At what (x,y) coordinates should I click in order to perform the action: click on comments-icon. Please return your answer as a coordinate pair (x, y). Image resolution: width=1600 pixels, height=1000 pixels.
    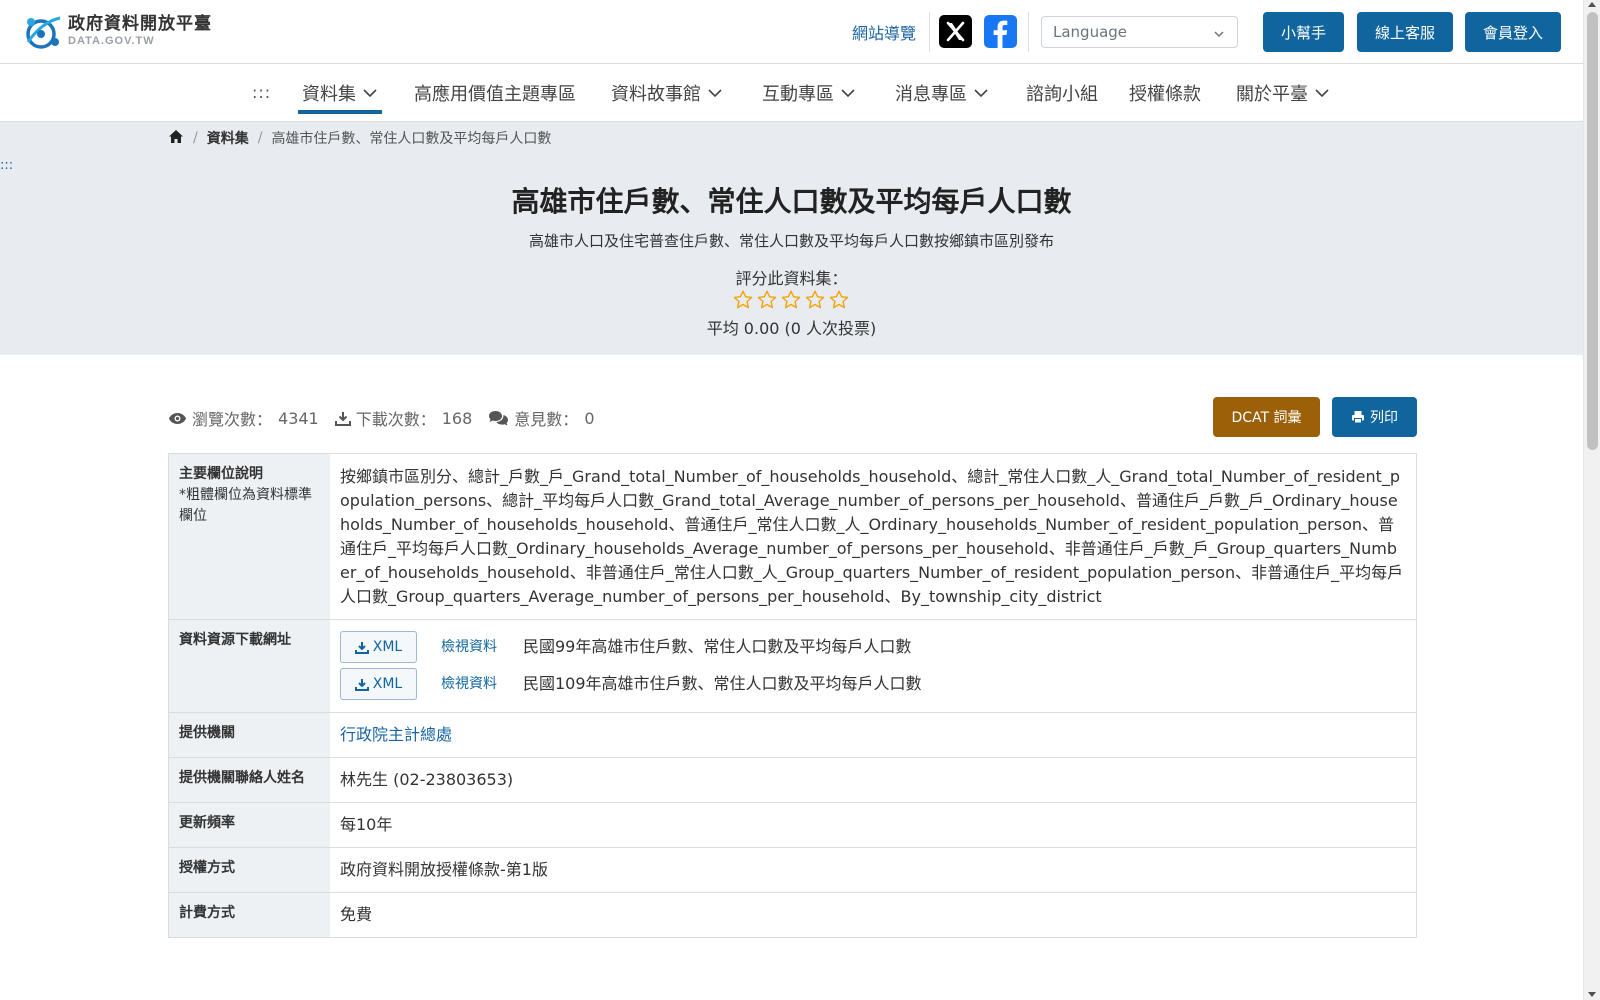
    Looking at the image, I should click on (499, 418).